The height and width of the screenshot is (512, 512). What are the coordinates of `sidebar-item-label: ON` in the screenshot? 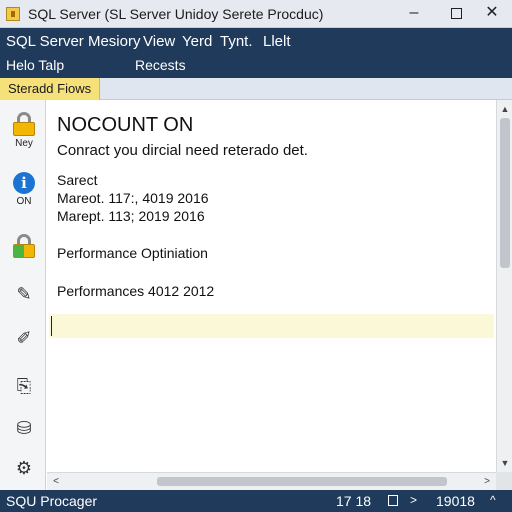 It's located at (24, 201).